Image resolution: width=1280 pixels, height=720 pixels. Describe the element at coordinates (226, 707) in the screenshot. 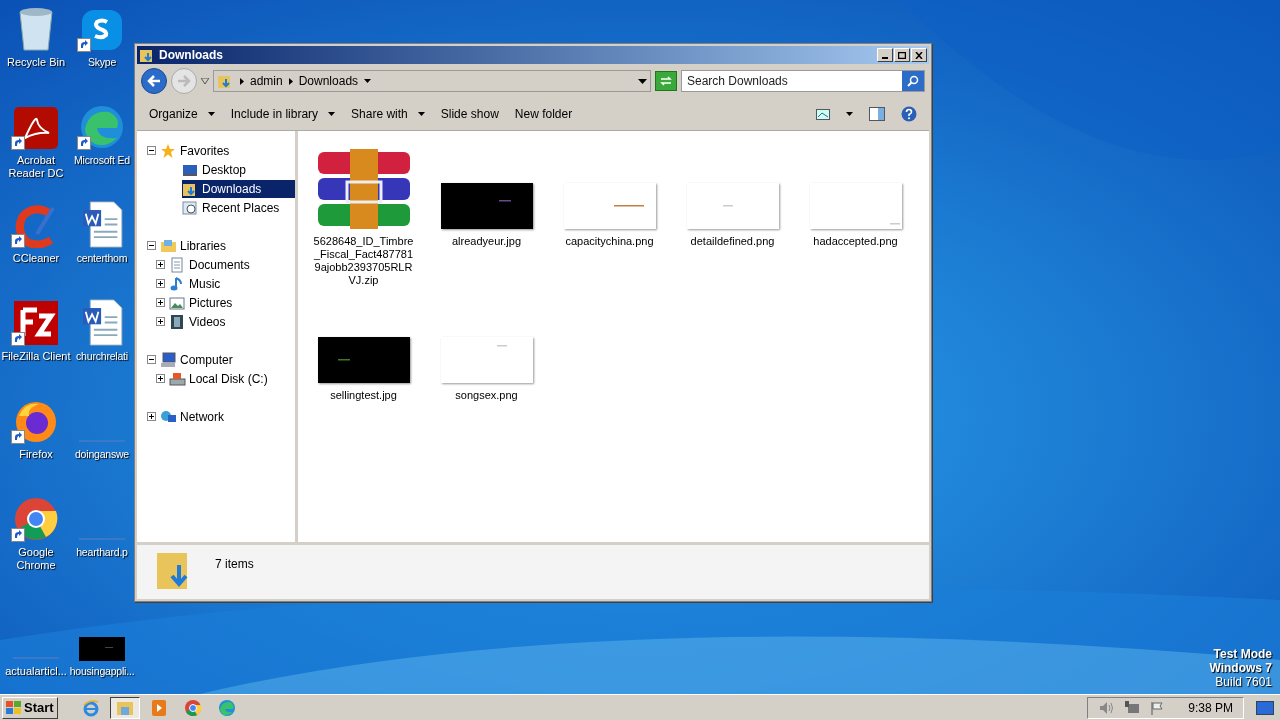

I see `edge-icon` at that location.